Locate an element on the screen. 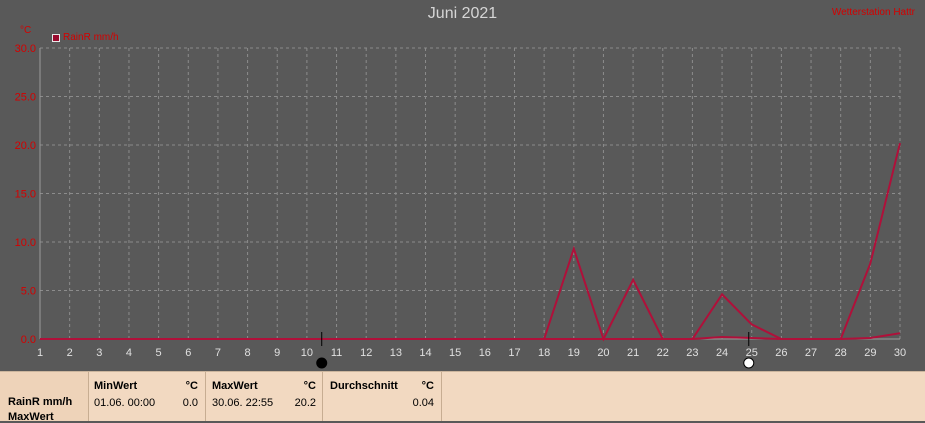 The image size is (925, 423). x-tick-label: 30 is located at coordinates (900, 353).